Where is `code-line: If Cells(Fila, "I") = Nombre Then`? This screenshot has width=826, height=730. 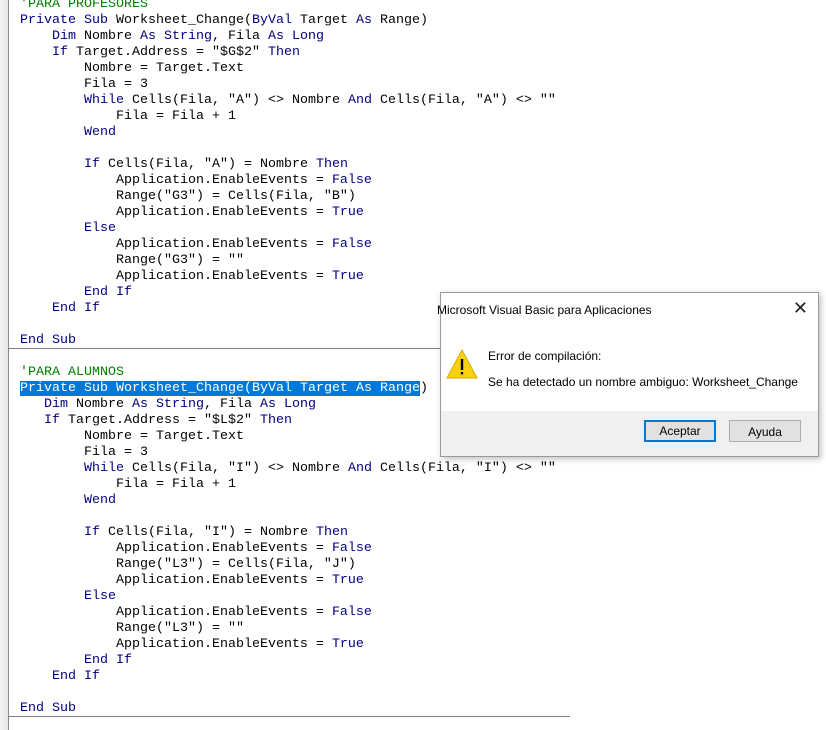 code-line: If Cells(Fila, "I") = Nombre Then is located at coordinates (184, 533).